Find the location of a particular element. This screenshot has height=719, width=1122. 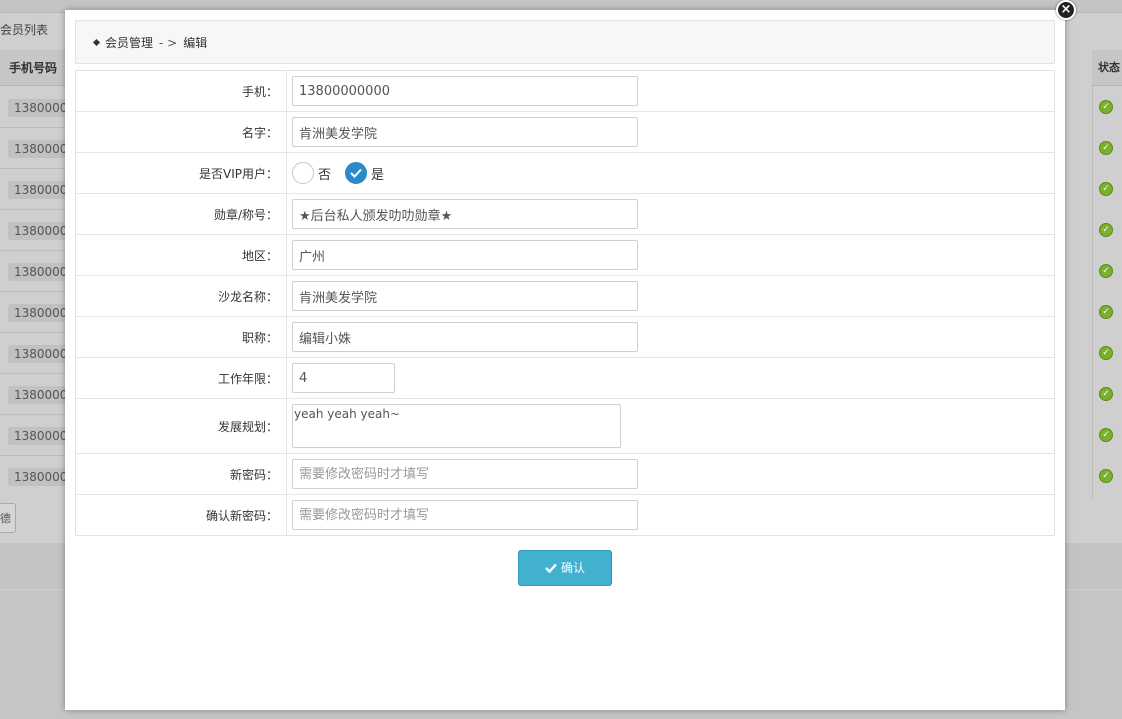

background-breadcrumb: 会员列表 is located at coordinates (24, 29).